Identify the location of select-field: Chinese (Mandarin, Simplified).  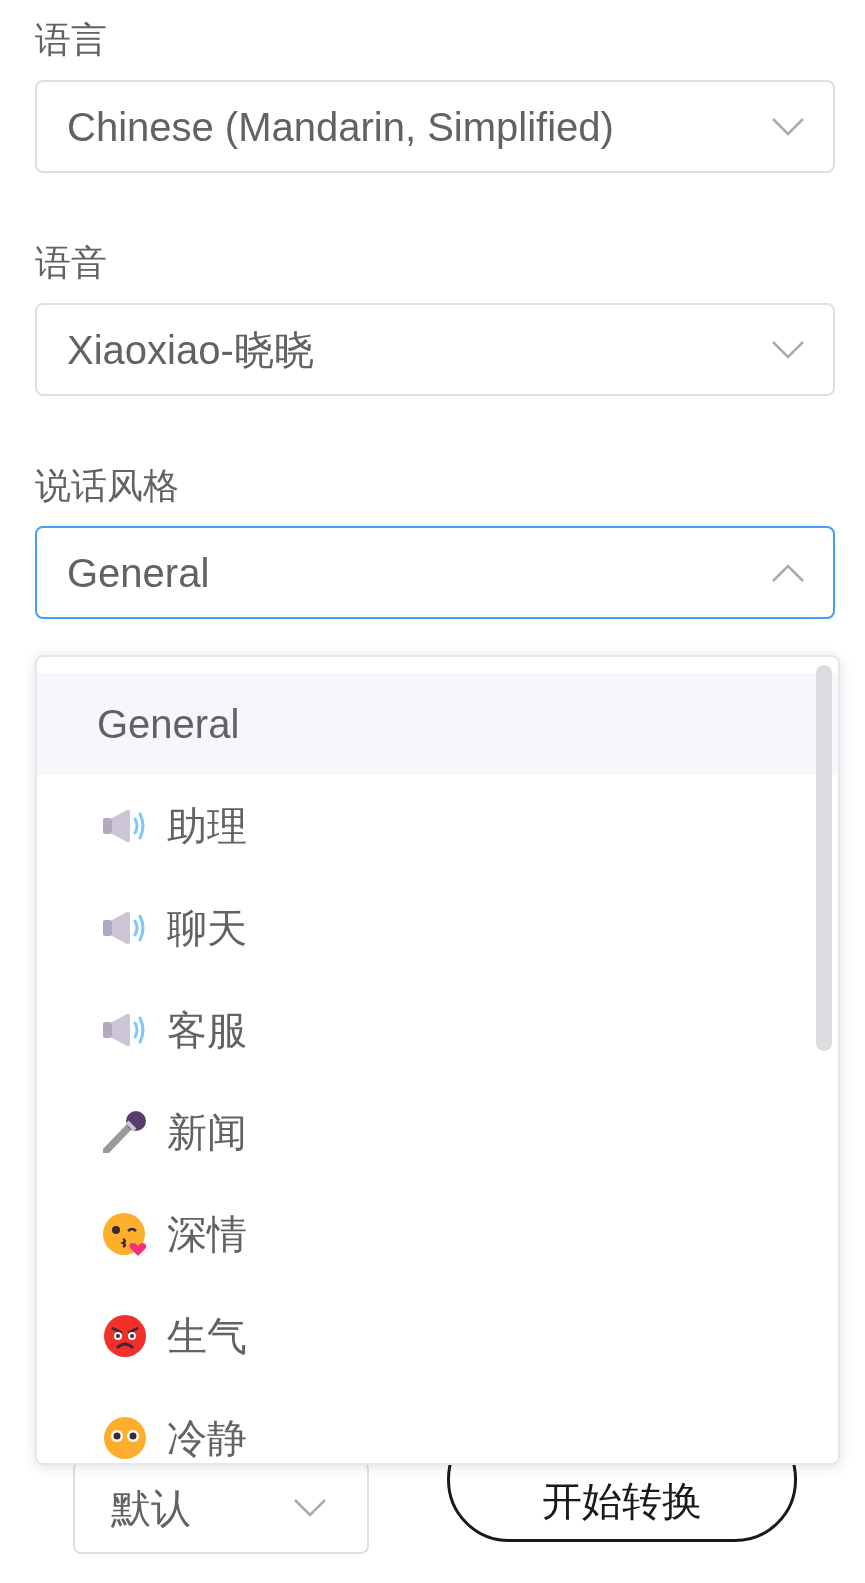
(435, 126).